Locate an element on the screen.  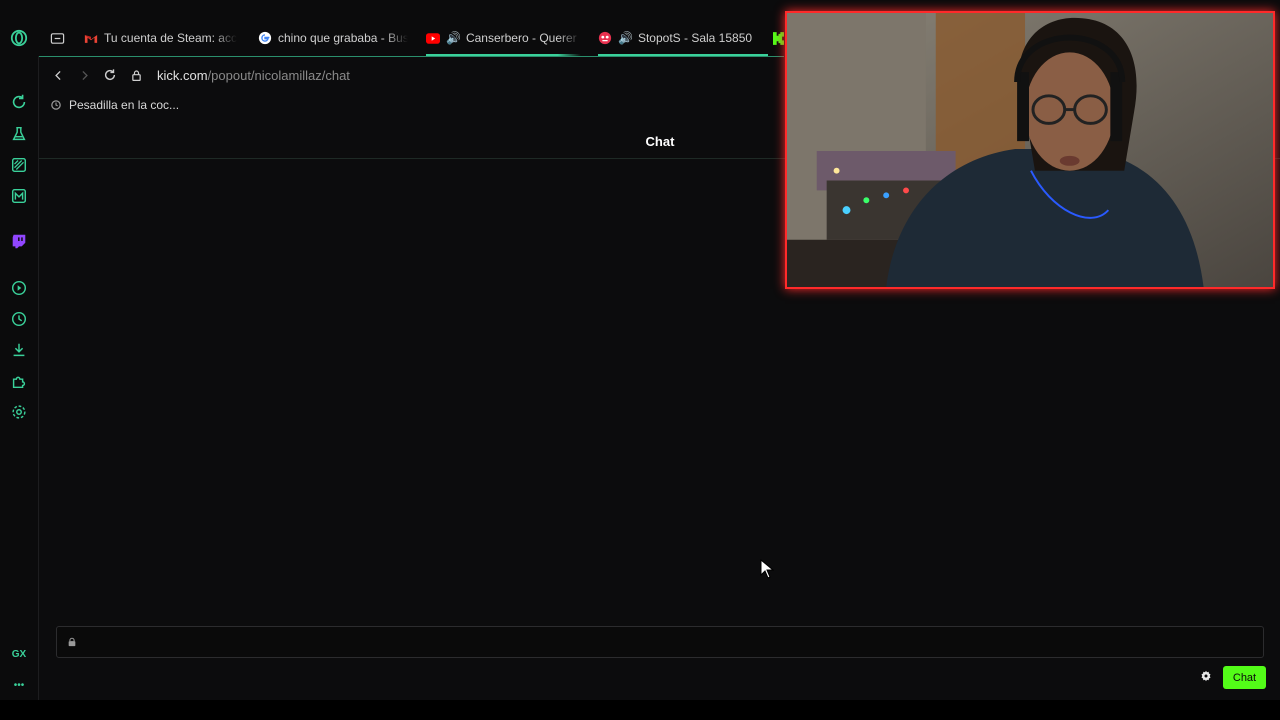
page-favicon-icon is located at coordinates (56, 105).